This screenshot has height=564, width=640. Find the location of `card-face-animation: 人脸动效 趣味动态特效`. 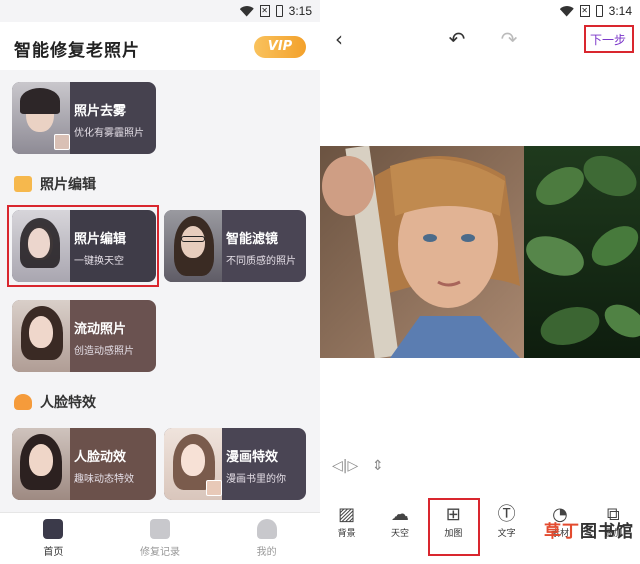

card-face-animation: 人脸动效 趣味动态特效 is located at coordinates (84, 464).